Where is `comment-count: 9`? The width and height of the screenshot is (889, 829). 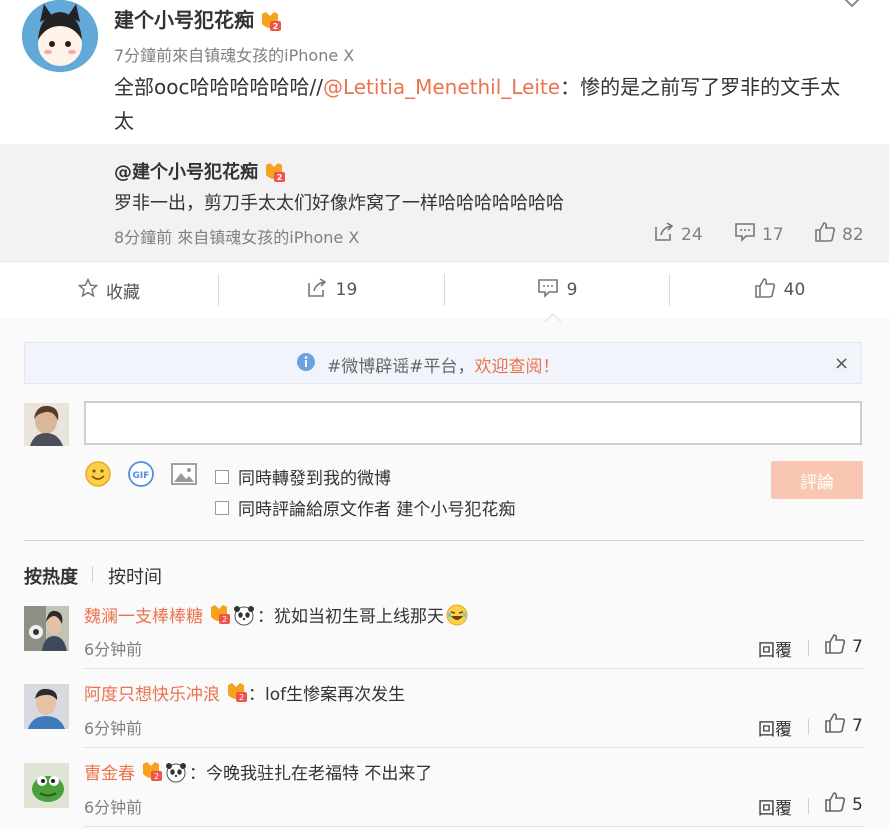 comment-count: 9 is located at coordinates (572, 290).